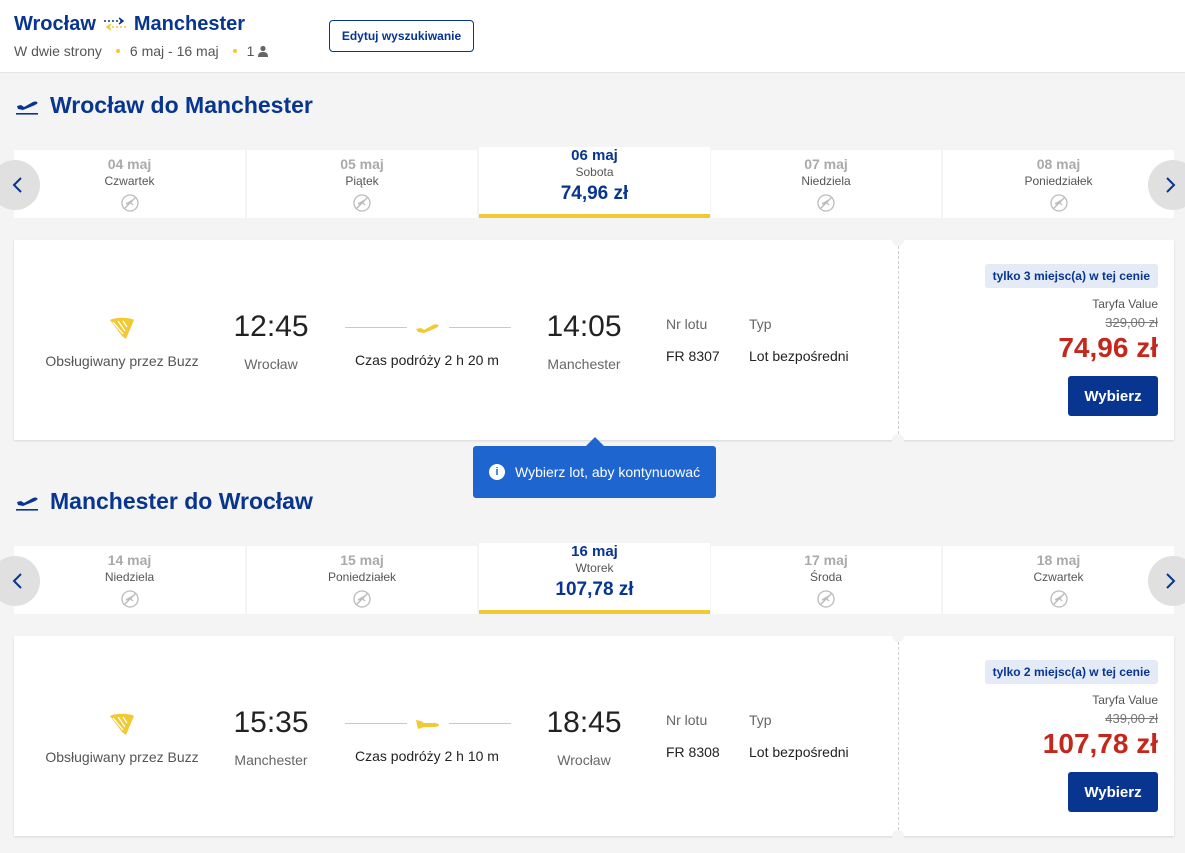 This screenshot has width=1185, height=853. What do you see at coordinates (594, 551) in the screenshot?
I see `date-label: 16 maj` at bounding box center [594, 551].